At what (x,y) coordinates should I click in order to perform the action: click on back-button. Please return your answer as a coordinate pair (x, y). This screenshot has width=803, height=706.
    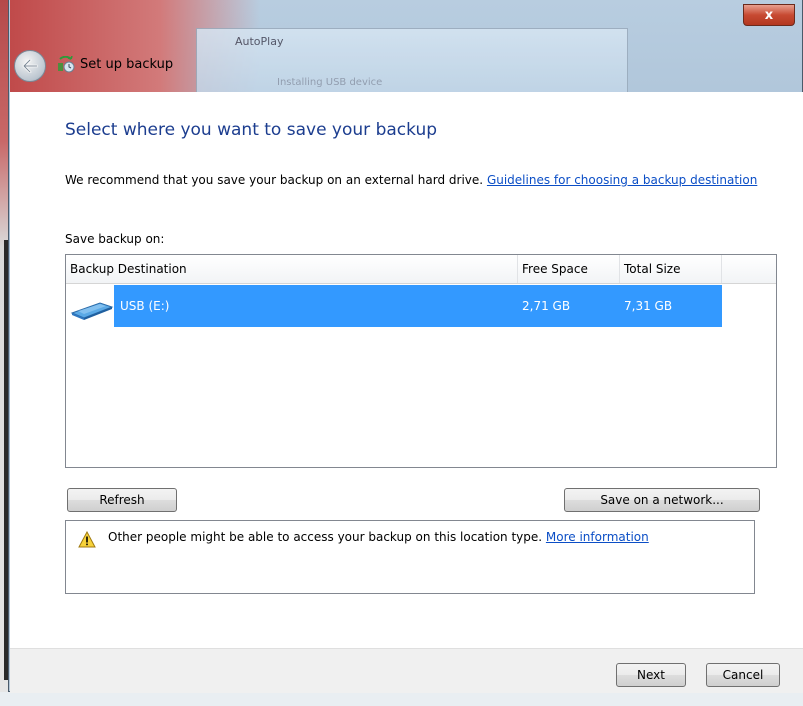
    Looking at the image, I should click on (30, 66).